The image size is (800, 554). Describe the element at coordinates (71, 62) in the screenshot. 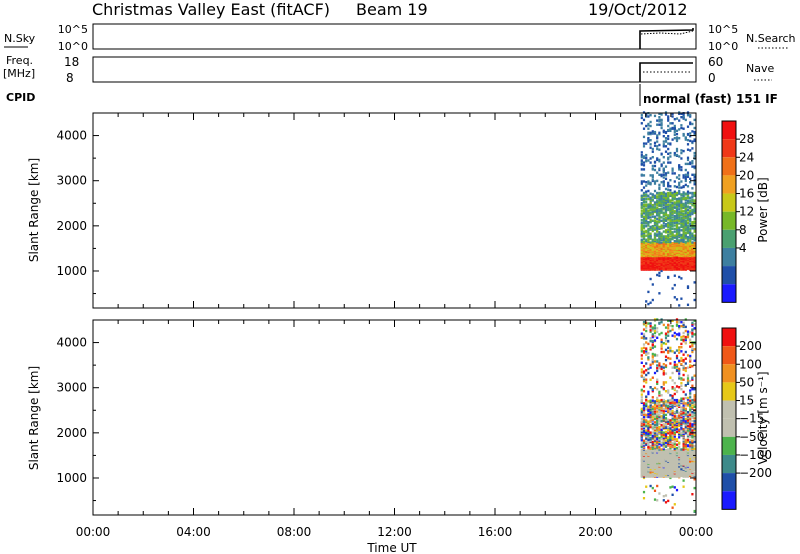

I see `freq-left-tick-top: 18` at that location.